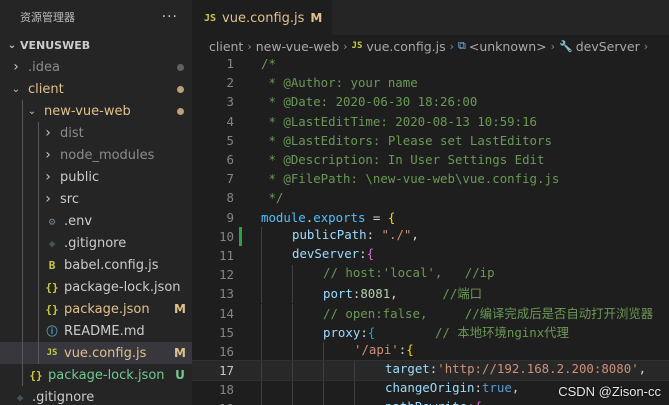  What do you see at coordinates (96, 199) in the screenshot?
I see `tree-folder: › src` at bounding box center [96, 199].